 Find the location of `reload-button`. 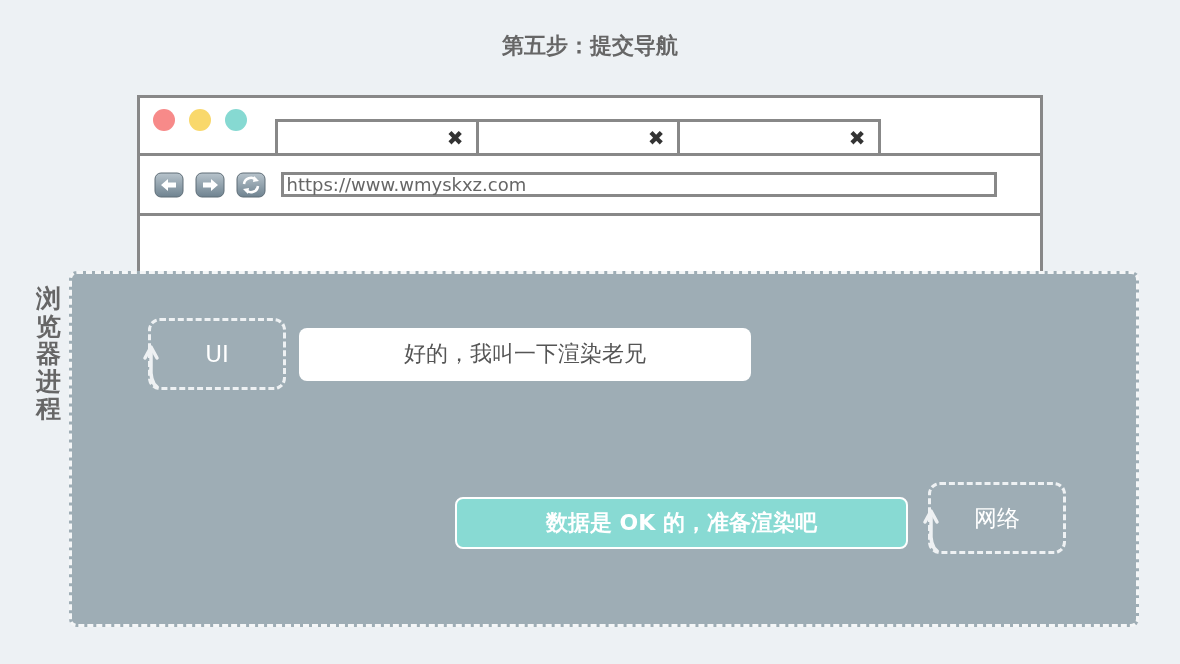

reload-button is located at coordinates (250, 184).